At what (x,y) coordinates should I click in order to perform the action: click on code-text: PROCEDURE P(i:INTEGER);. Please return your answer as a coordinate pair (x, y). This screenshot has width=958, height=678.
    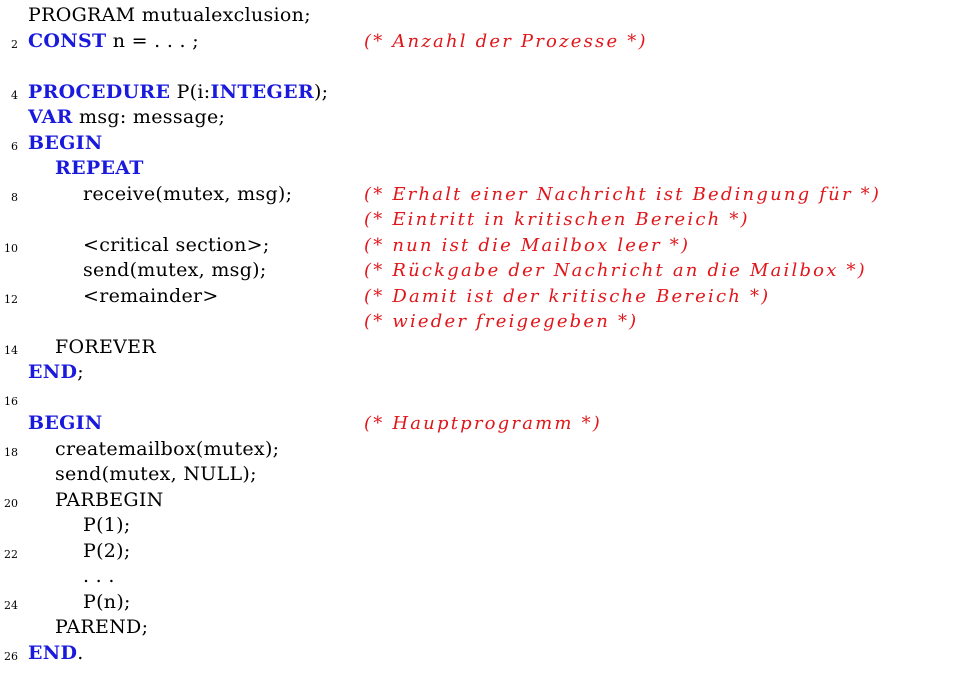
    Looking at the image, I should click on (178, 92).